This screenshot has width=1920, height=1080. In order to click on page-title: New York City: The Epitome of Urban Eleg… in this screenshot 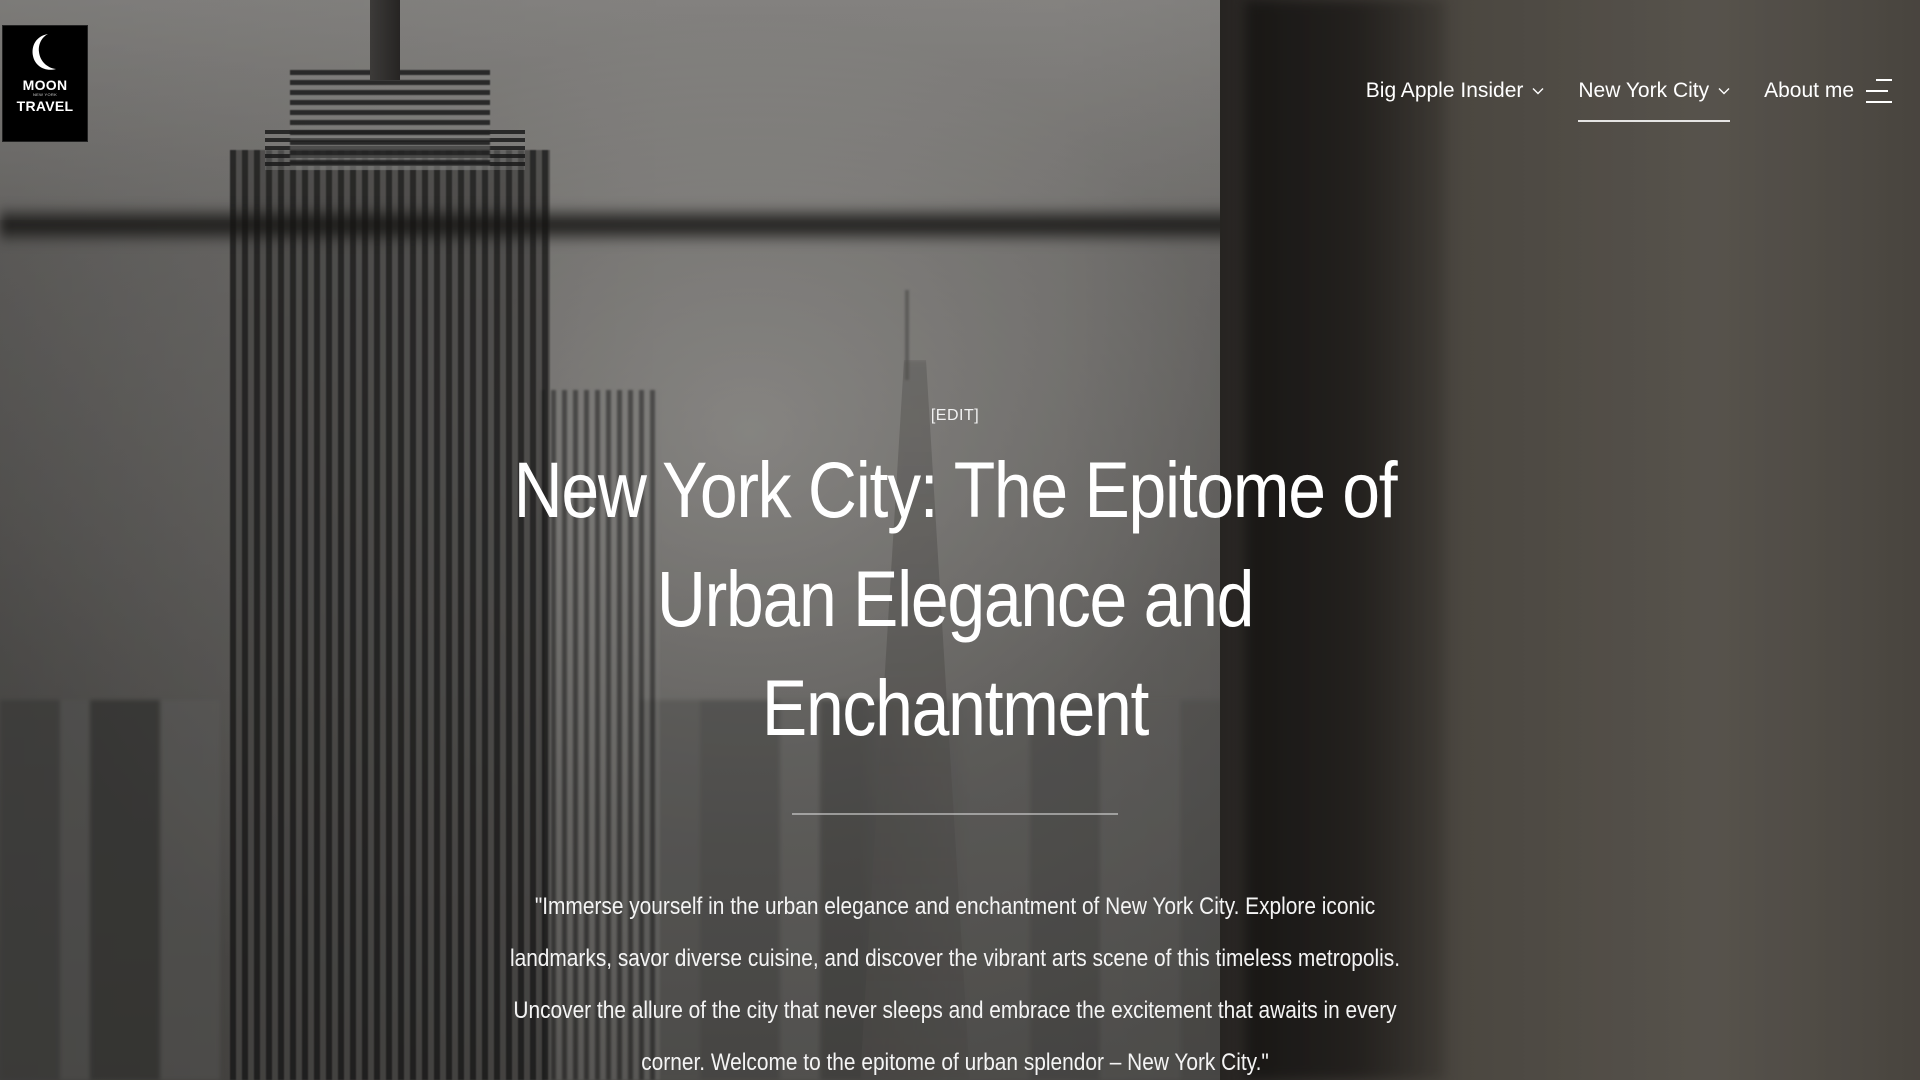, I will do `click(955, 598)`.